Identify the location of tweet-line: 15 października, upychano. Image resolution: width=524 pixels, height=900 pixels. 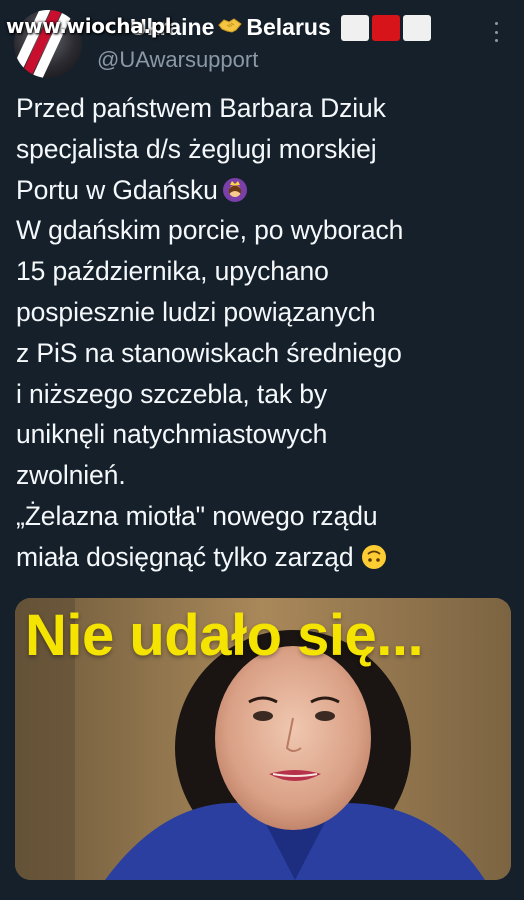
(172, 271).